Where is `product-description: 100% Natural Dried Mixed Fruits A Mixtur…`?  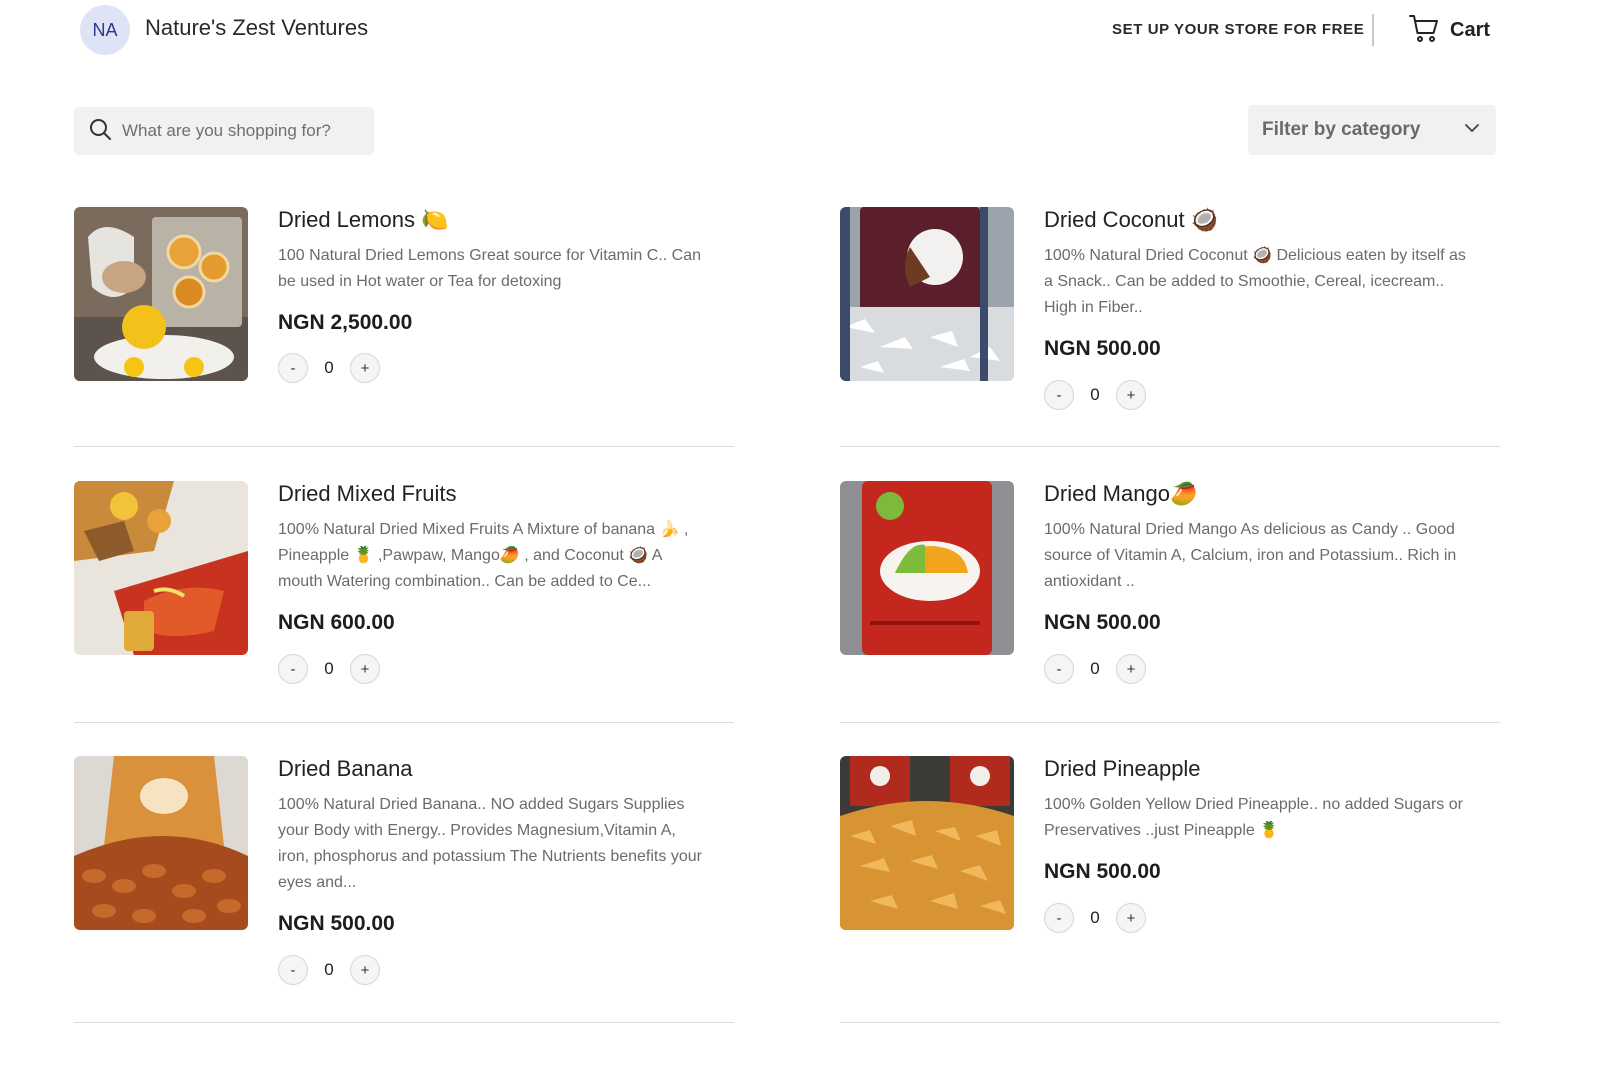 product-description: 100% Natural Dried Mixed Fruits A Mixtur… is located at coordinates (483, 555).